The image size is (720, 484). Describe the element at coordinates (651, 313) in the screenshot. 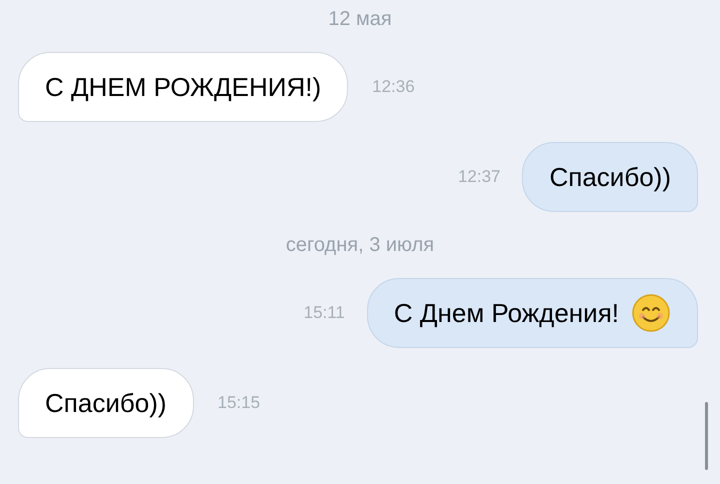

I see `smiley-icon` at that location.